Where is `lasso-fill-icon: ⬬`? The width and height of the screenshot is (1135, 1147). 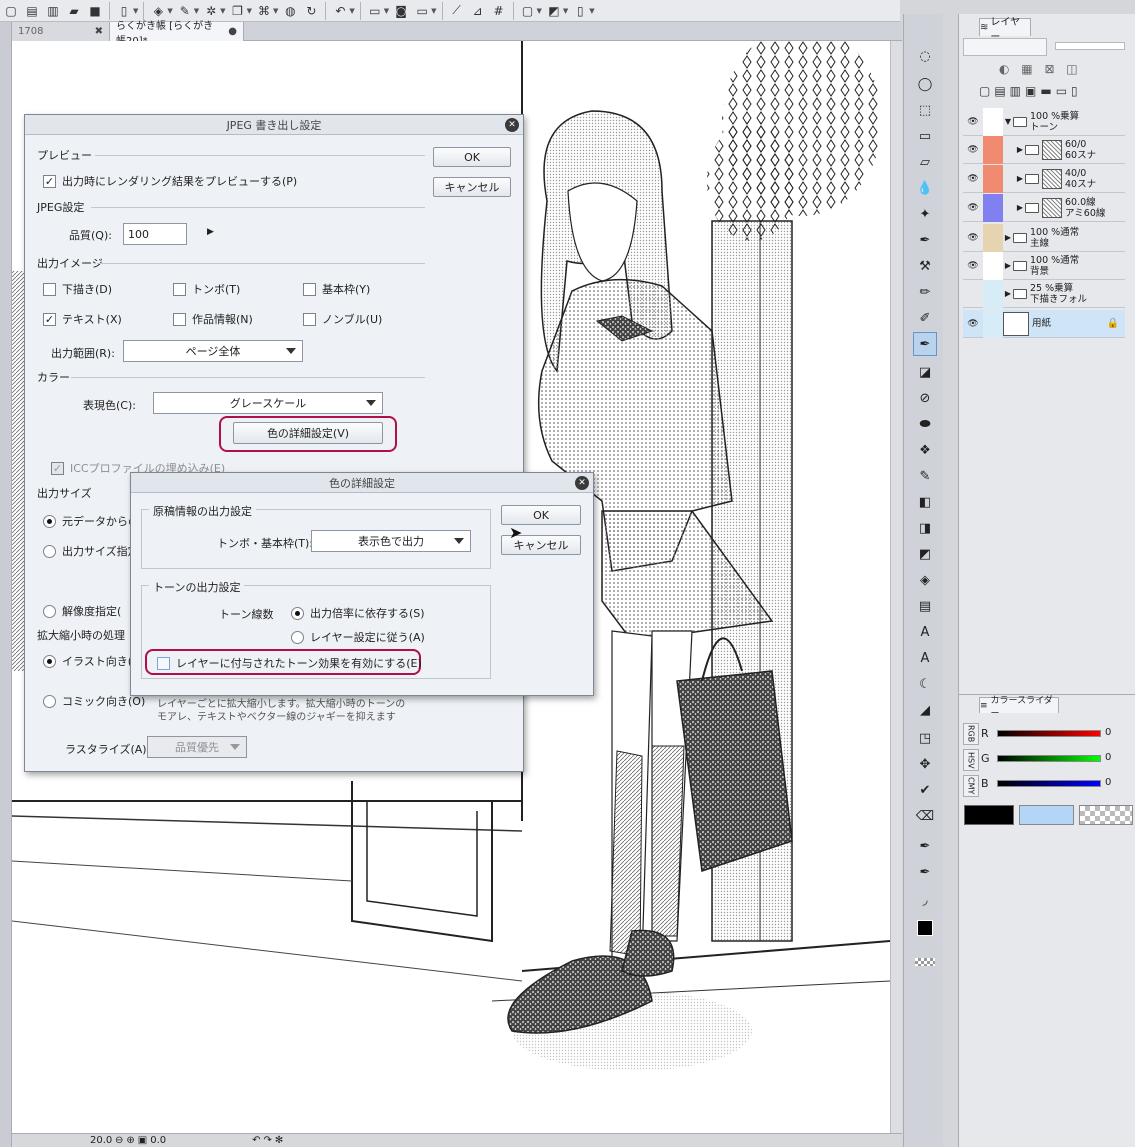 lasso-fill-icon: ⬬ is located at coordinates (925, 424).